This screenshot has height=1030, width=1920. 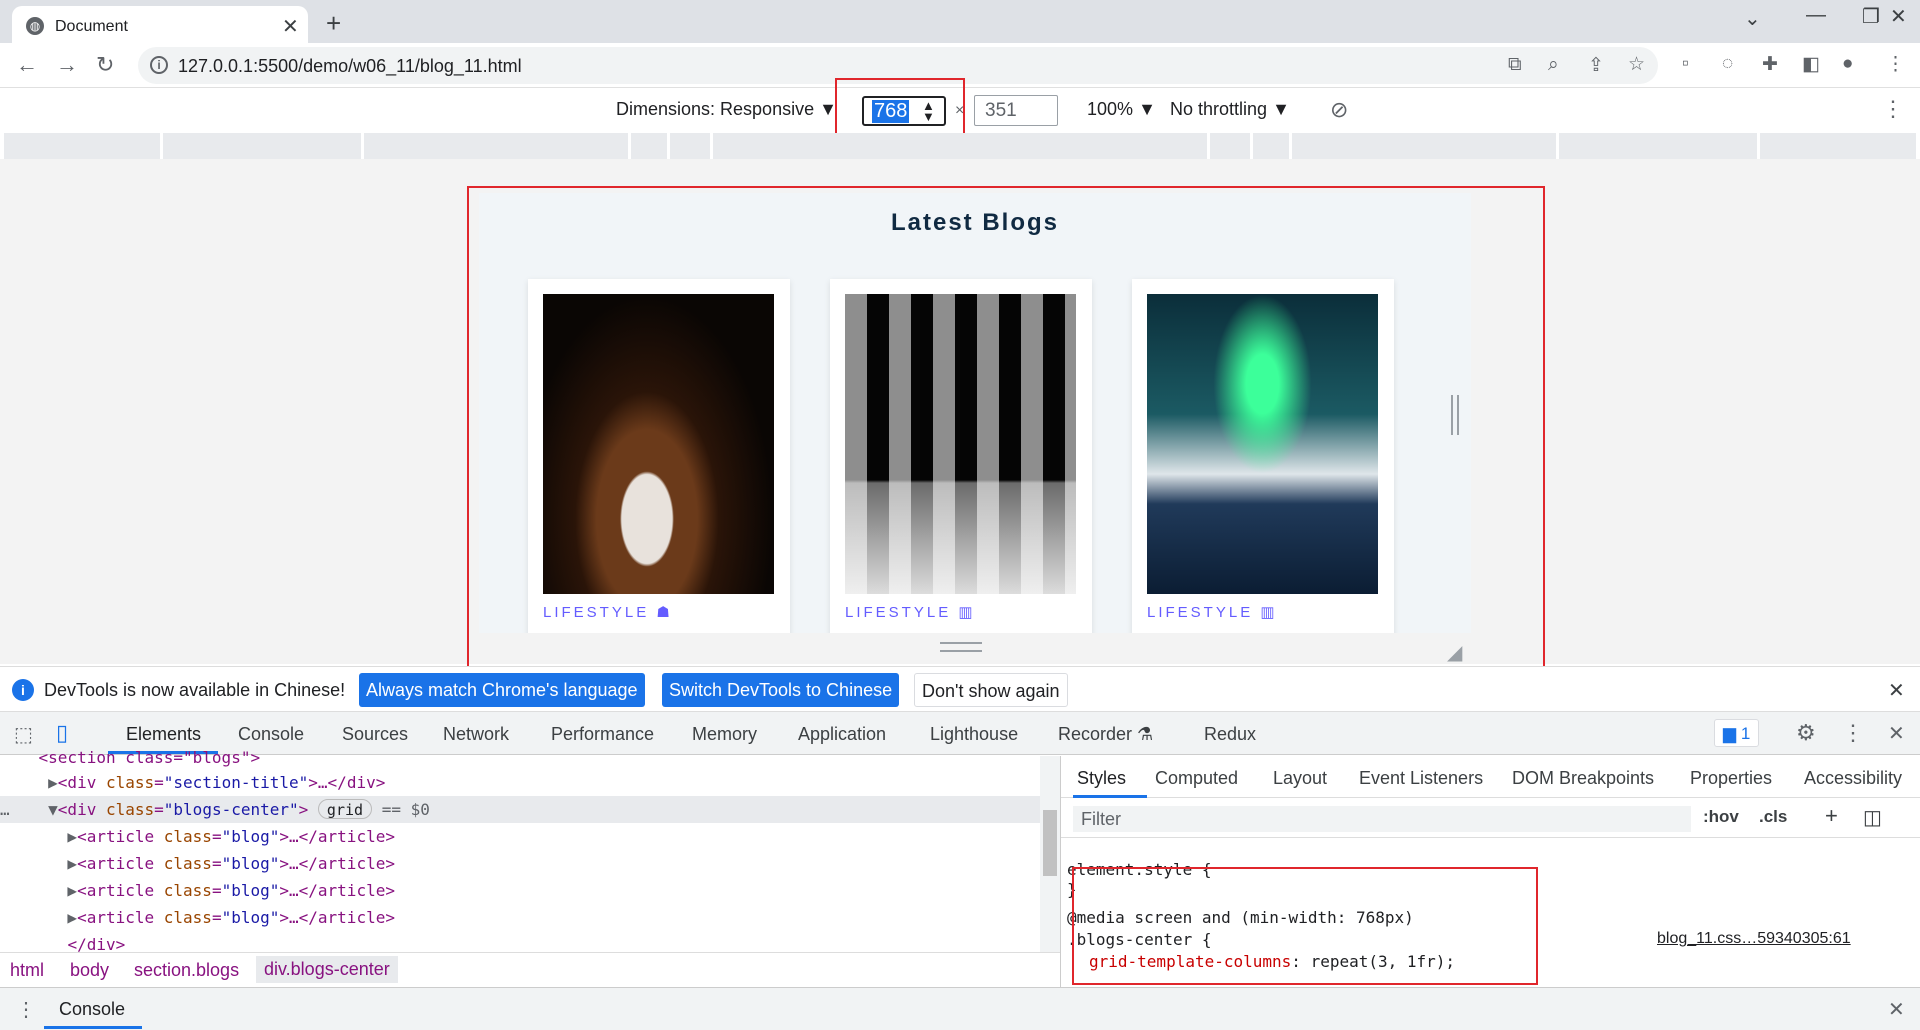 I want to click on device-toggle-icon: ▯, so click(x=62, y=733).